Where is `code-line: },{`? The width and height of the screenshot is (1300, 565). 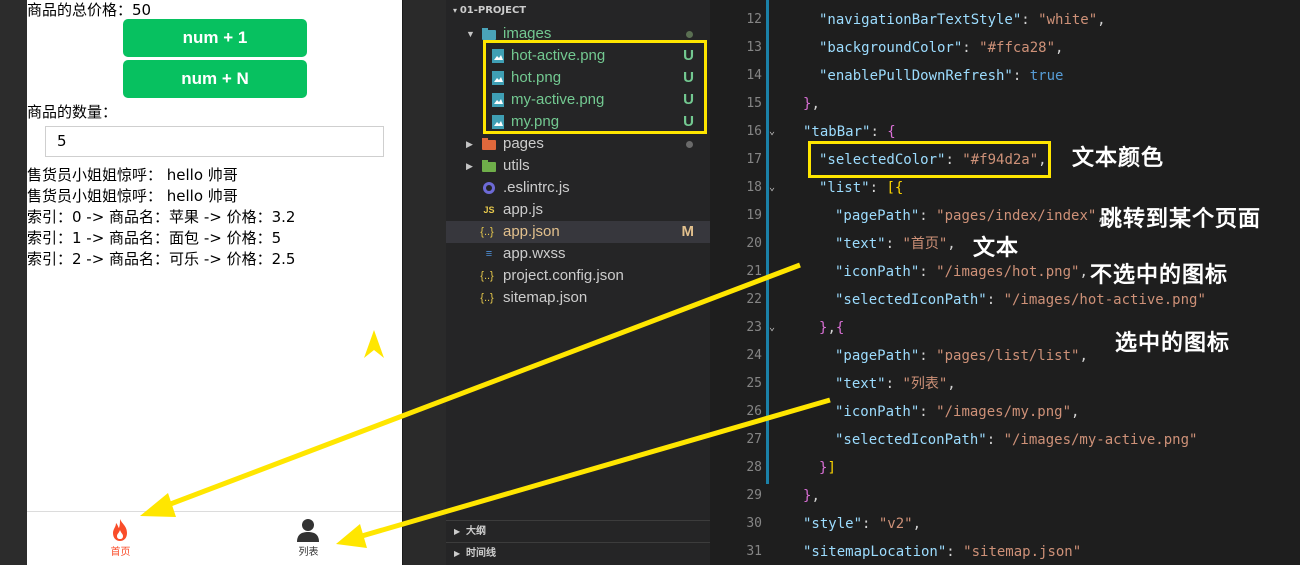 code-line: },{ is located at coordinates (832, 328).